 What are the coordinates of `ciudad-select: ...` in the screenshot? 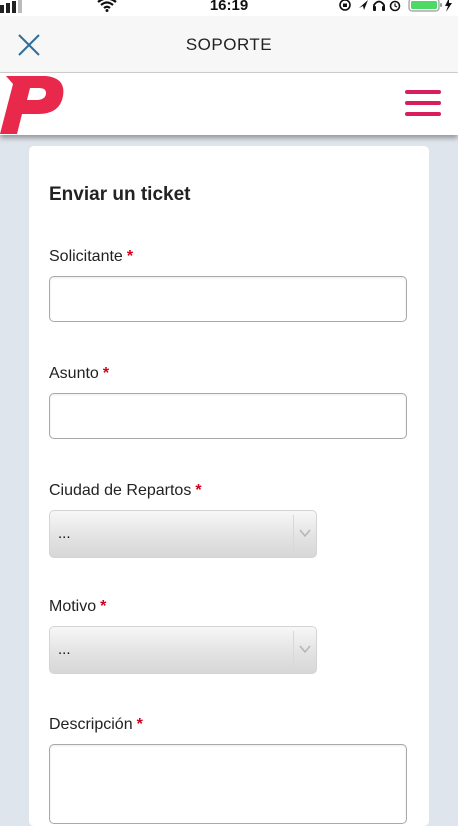 It's located at (183, 534).